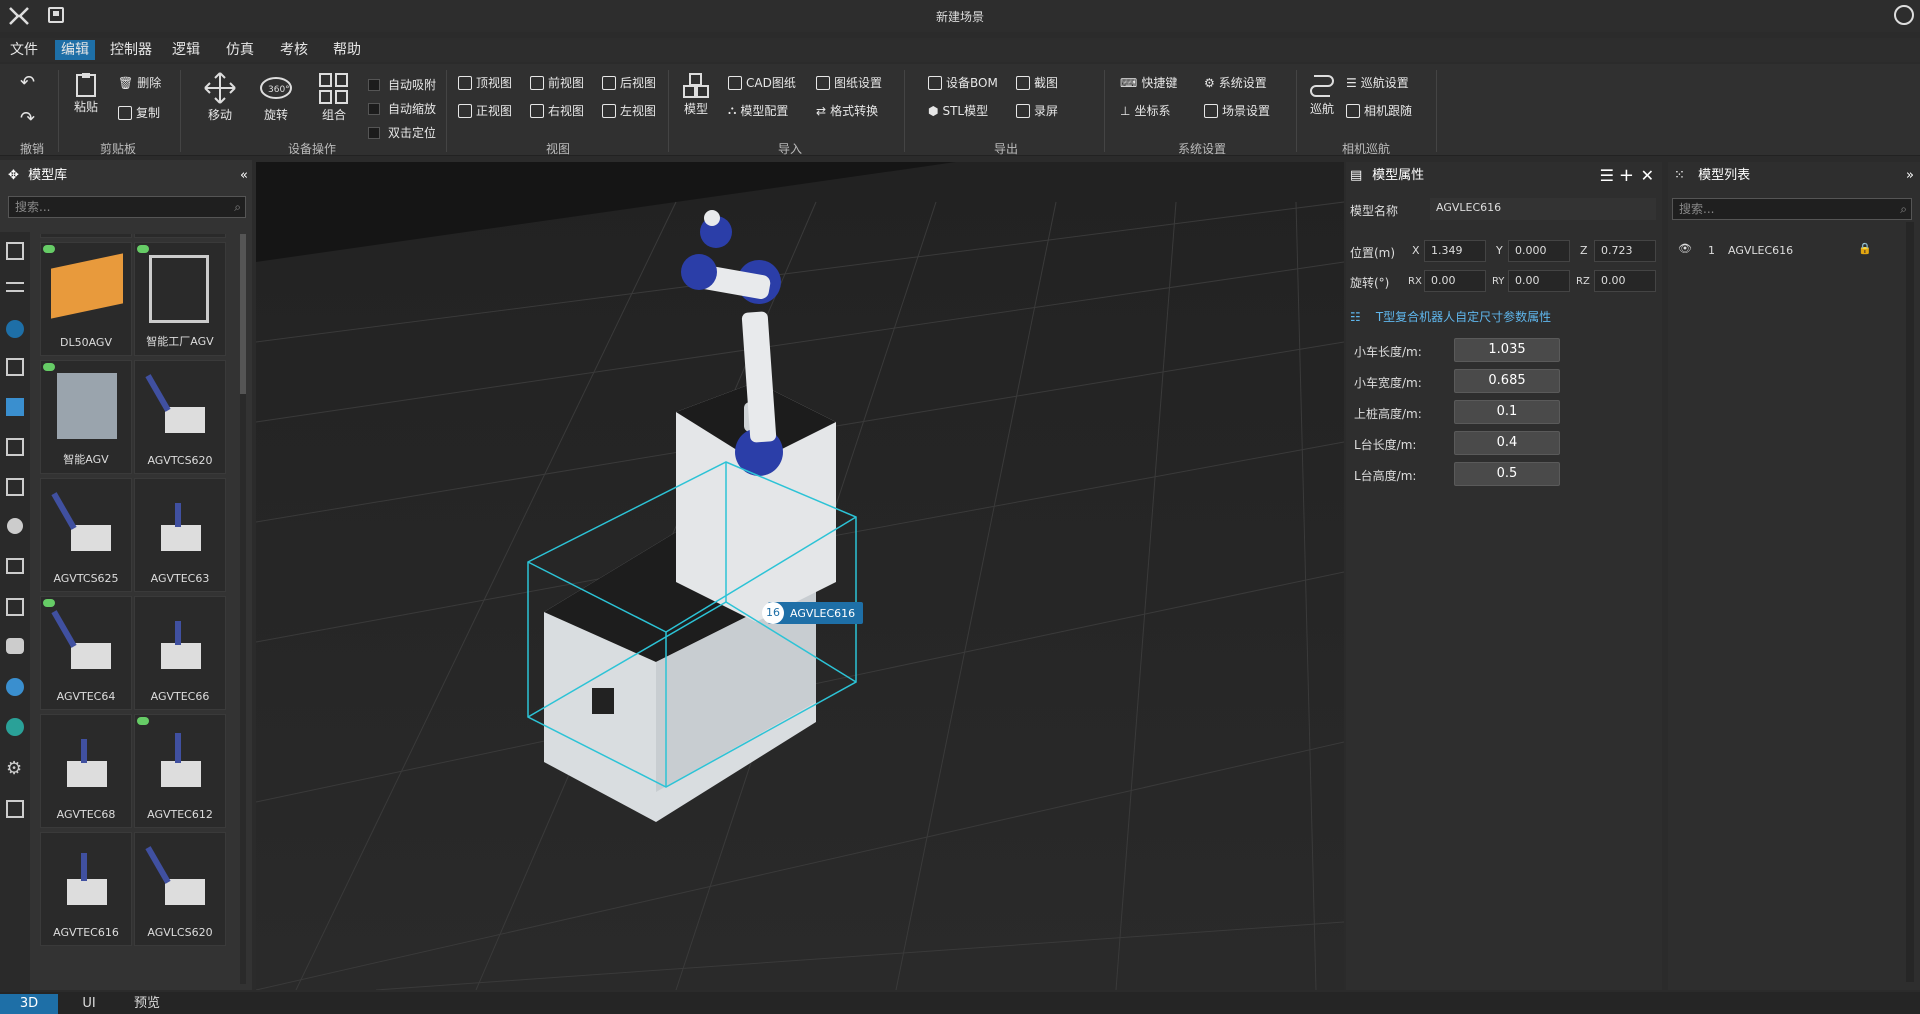 Image resolution: width=1920 pixels, height=1014 pixels. What do you see at coordinates (334, 96) in the screenshot?
I see `combine-button: 组合` at bounding box center [334, 96].